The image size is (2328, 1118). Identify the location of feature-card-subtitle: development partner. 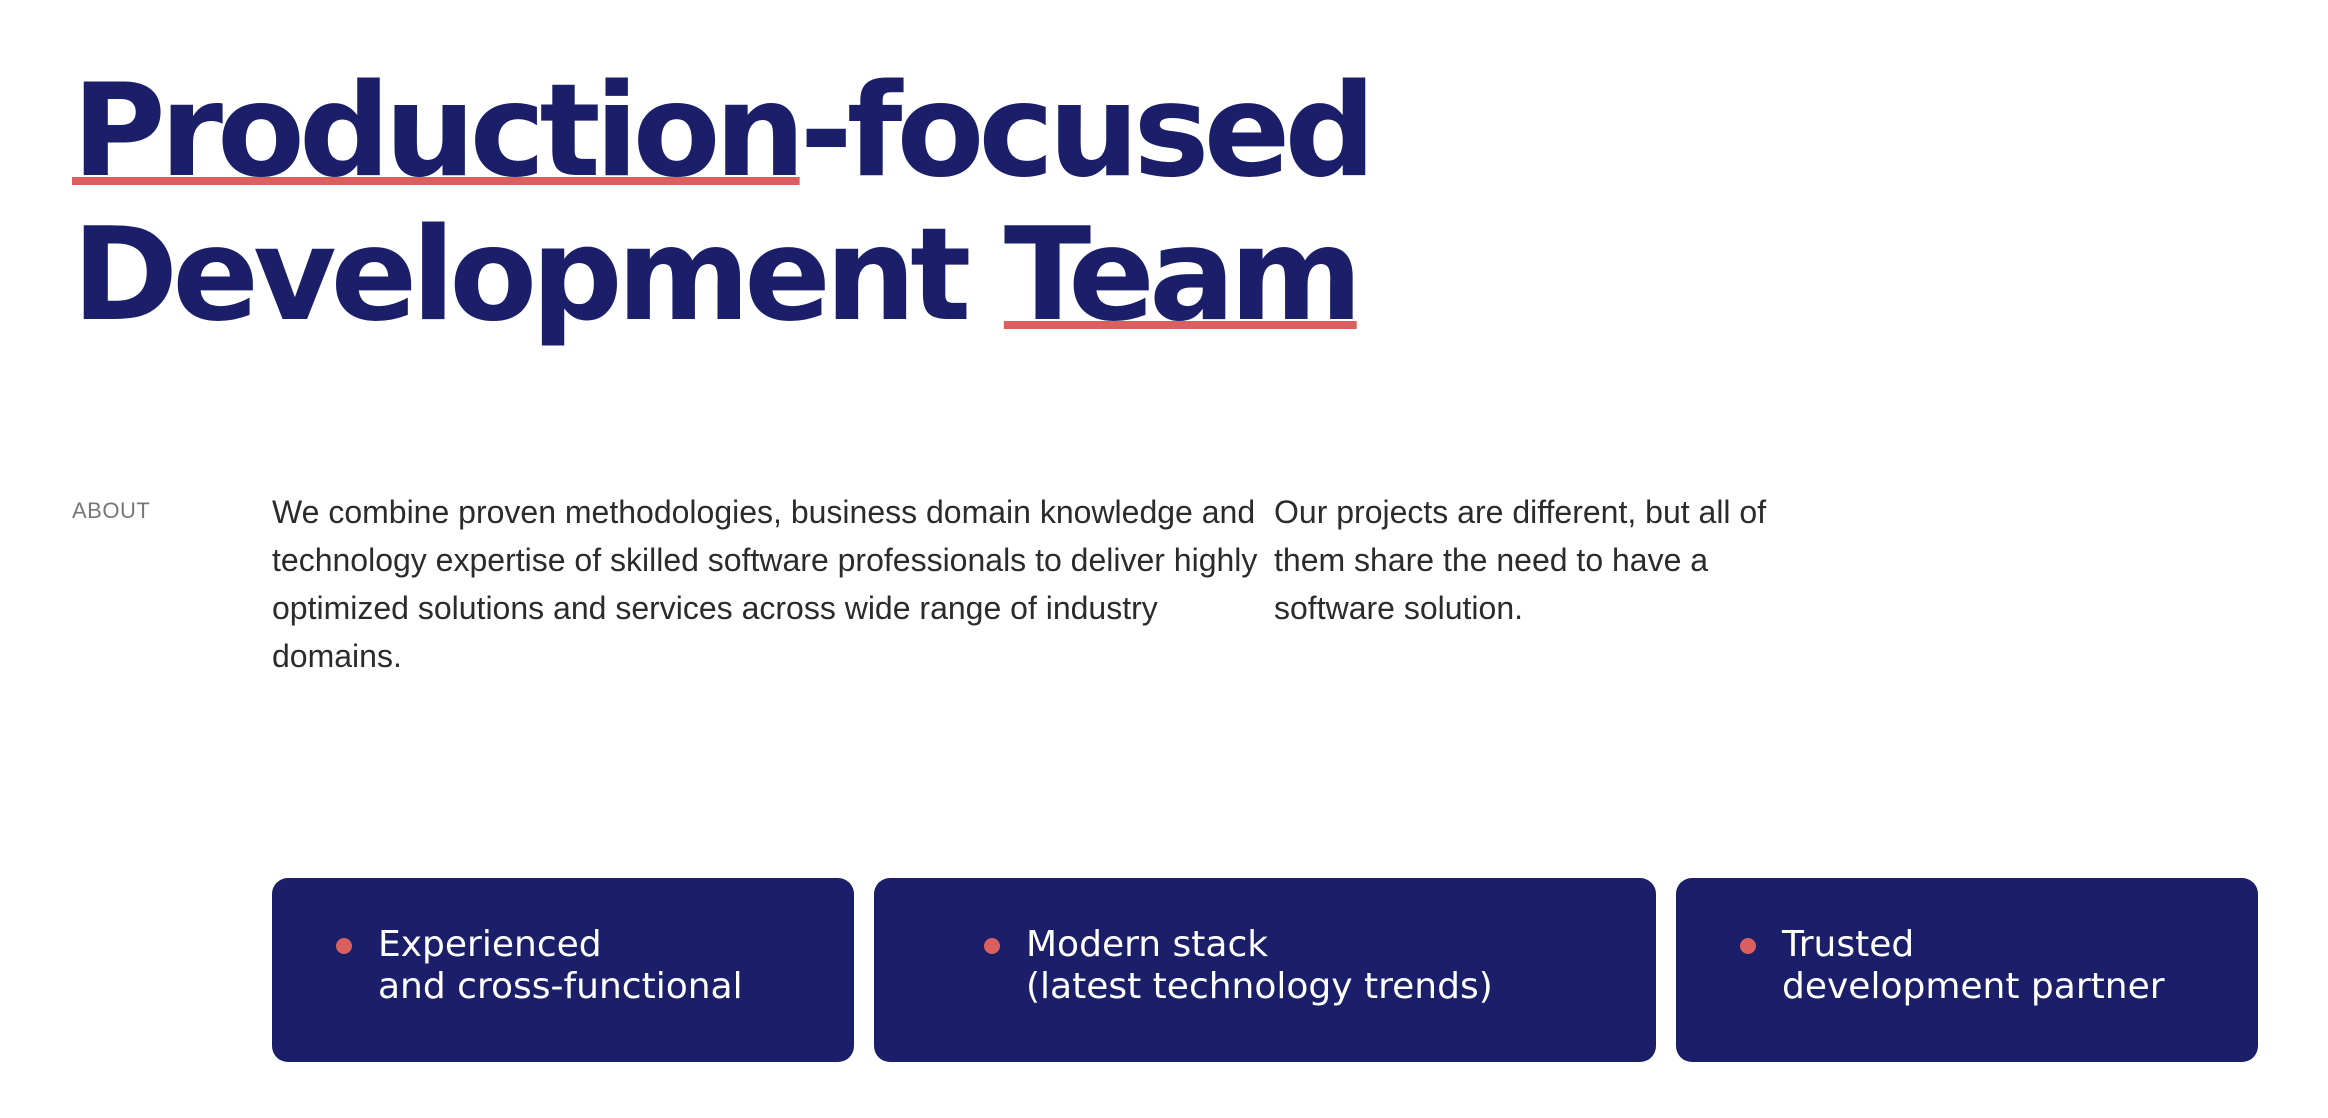
(1973, 986).